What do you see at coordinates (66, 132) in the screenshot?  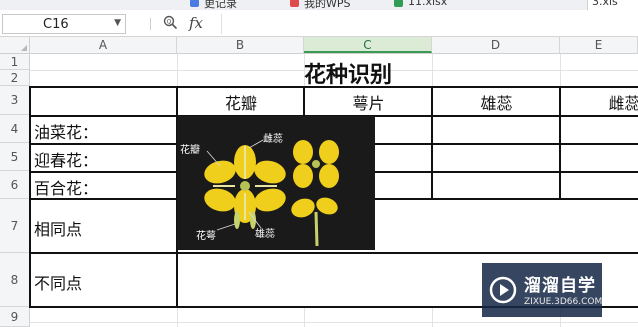 I see `flower-label-rapeseed: 油菜花：` at bounding box center [66, 132].